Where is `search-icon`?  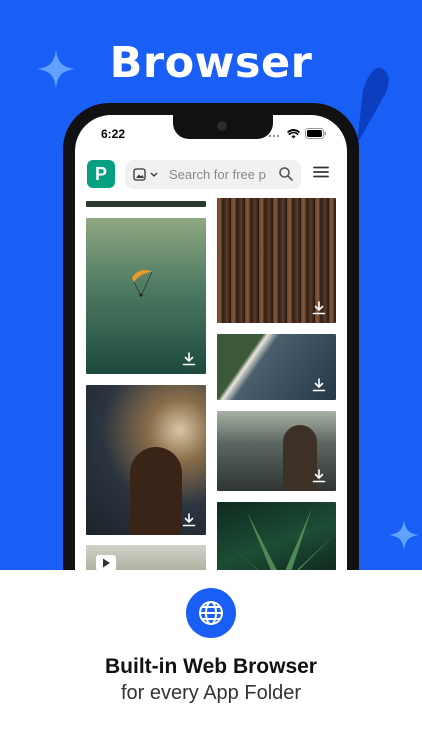 search-icon is located at coordinates (286, 174).